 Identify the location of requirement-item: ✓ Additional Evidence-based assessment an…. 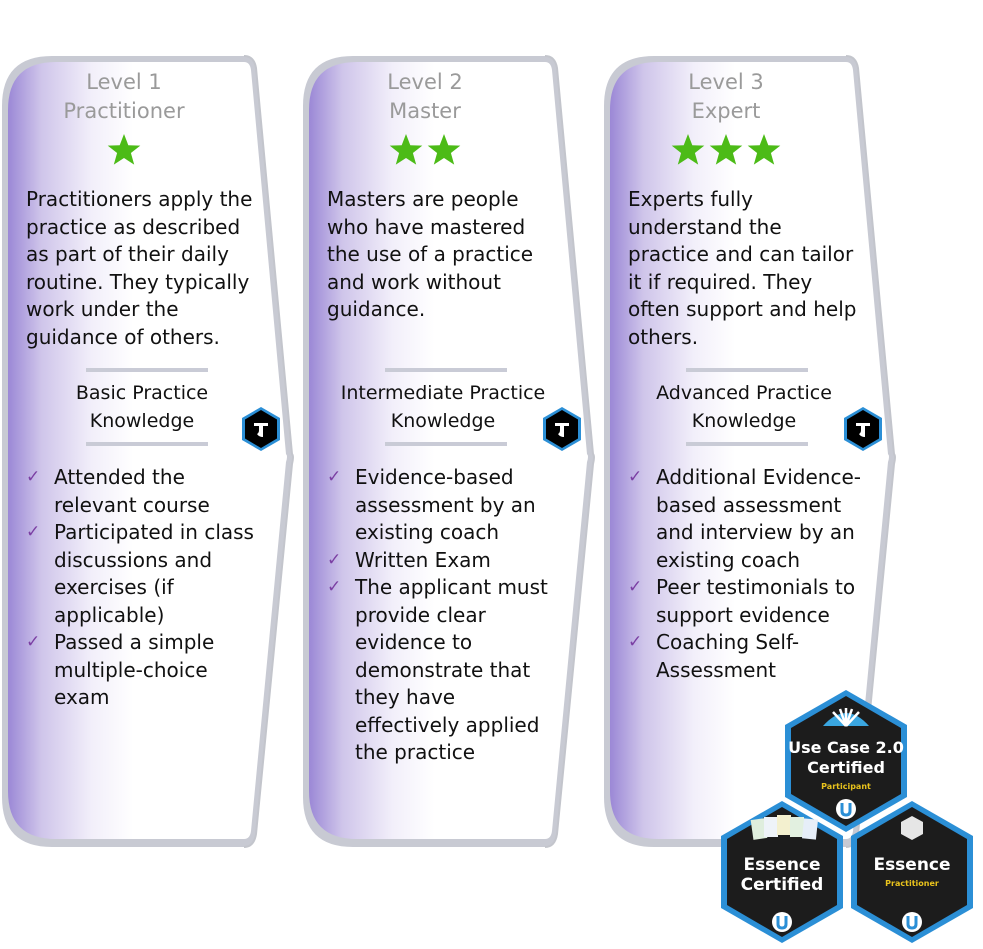
(746, 519).